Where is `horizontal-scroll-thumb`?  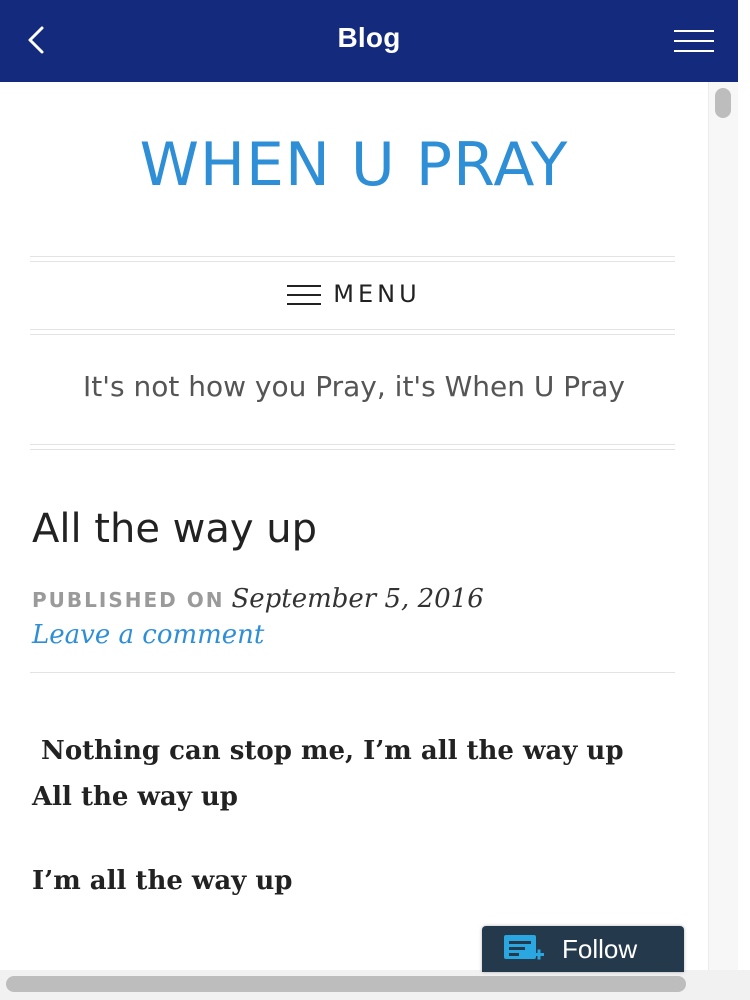 horizontal-scroll-thumb is located at coordinates (346, 984).